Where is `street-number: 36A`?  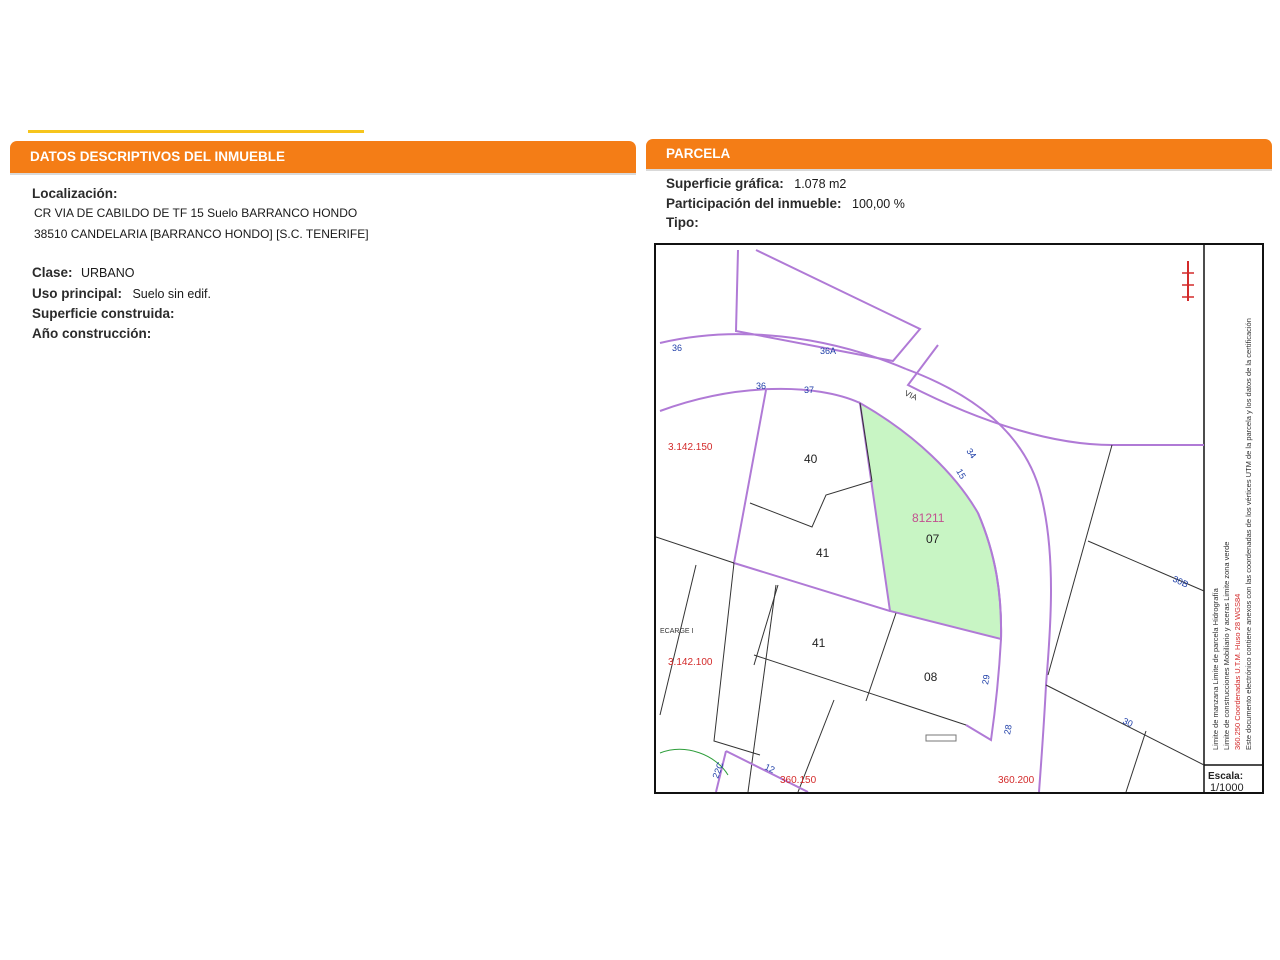
street-number: 36A is located at coordinates (828, 351).